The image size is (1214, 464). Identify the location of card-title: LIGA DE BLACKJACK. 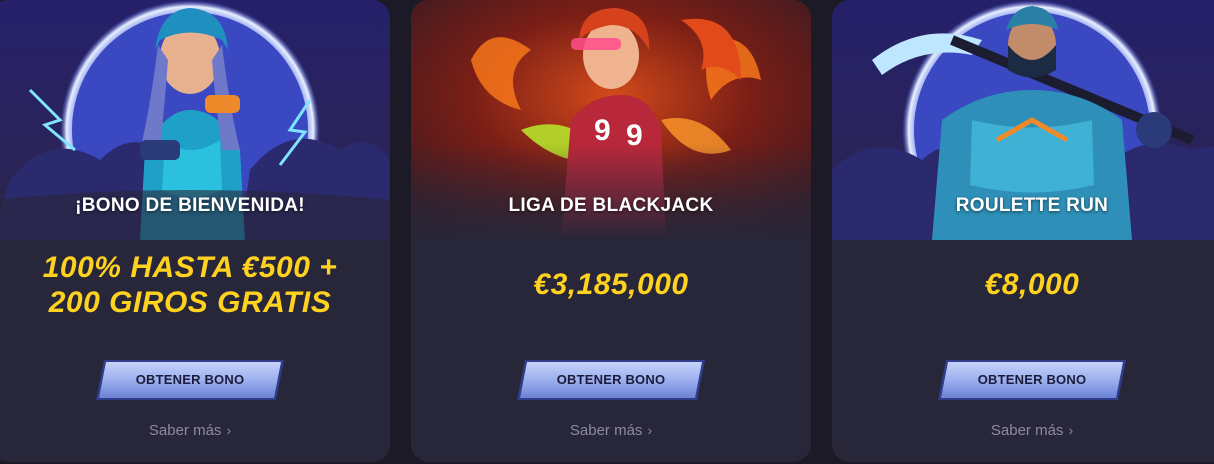
(611, 205).